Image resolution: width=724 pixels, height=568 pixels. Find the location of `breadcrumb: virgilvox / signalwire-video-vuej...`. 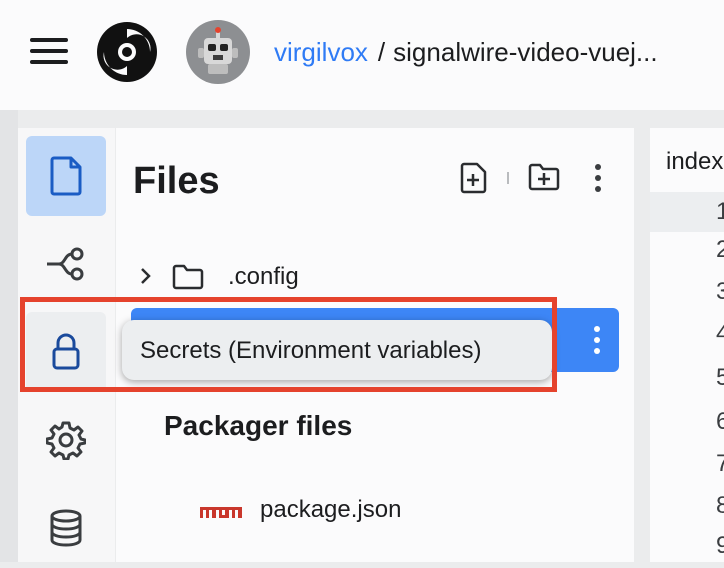

breadcrumb: virgilvox / signalwire-video-vuej... is located at coordinates (466, 52).